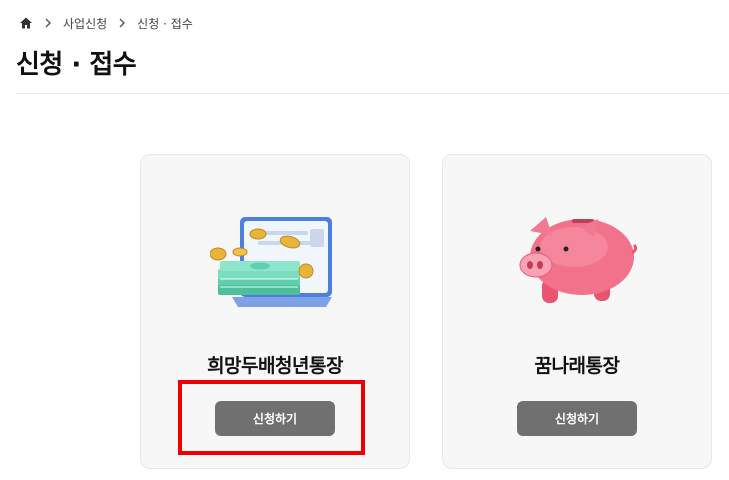  What do you see at coordinates (76, 65) in the screenshot?
I see `page-title: 신청 · 접수` at bounding box center [76, 65].